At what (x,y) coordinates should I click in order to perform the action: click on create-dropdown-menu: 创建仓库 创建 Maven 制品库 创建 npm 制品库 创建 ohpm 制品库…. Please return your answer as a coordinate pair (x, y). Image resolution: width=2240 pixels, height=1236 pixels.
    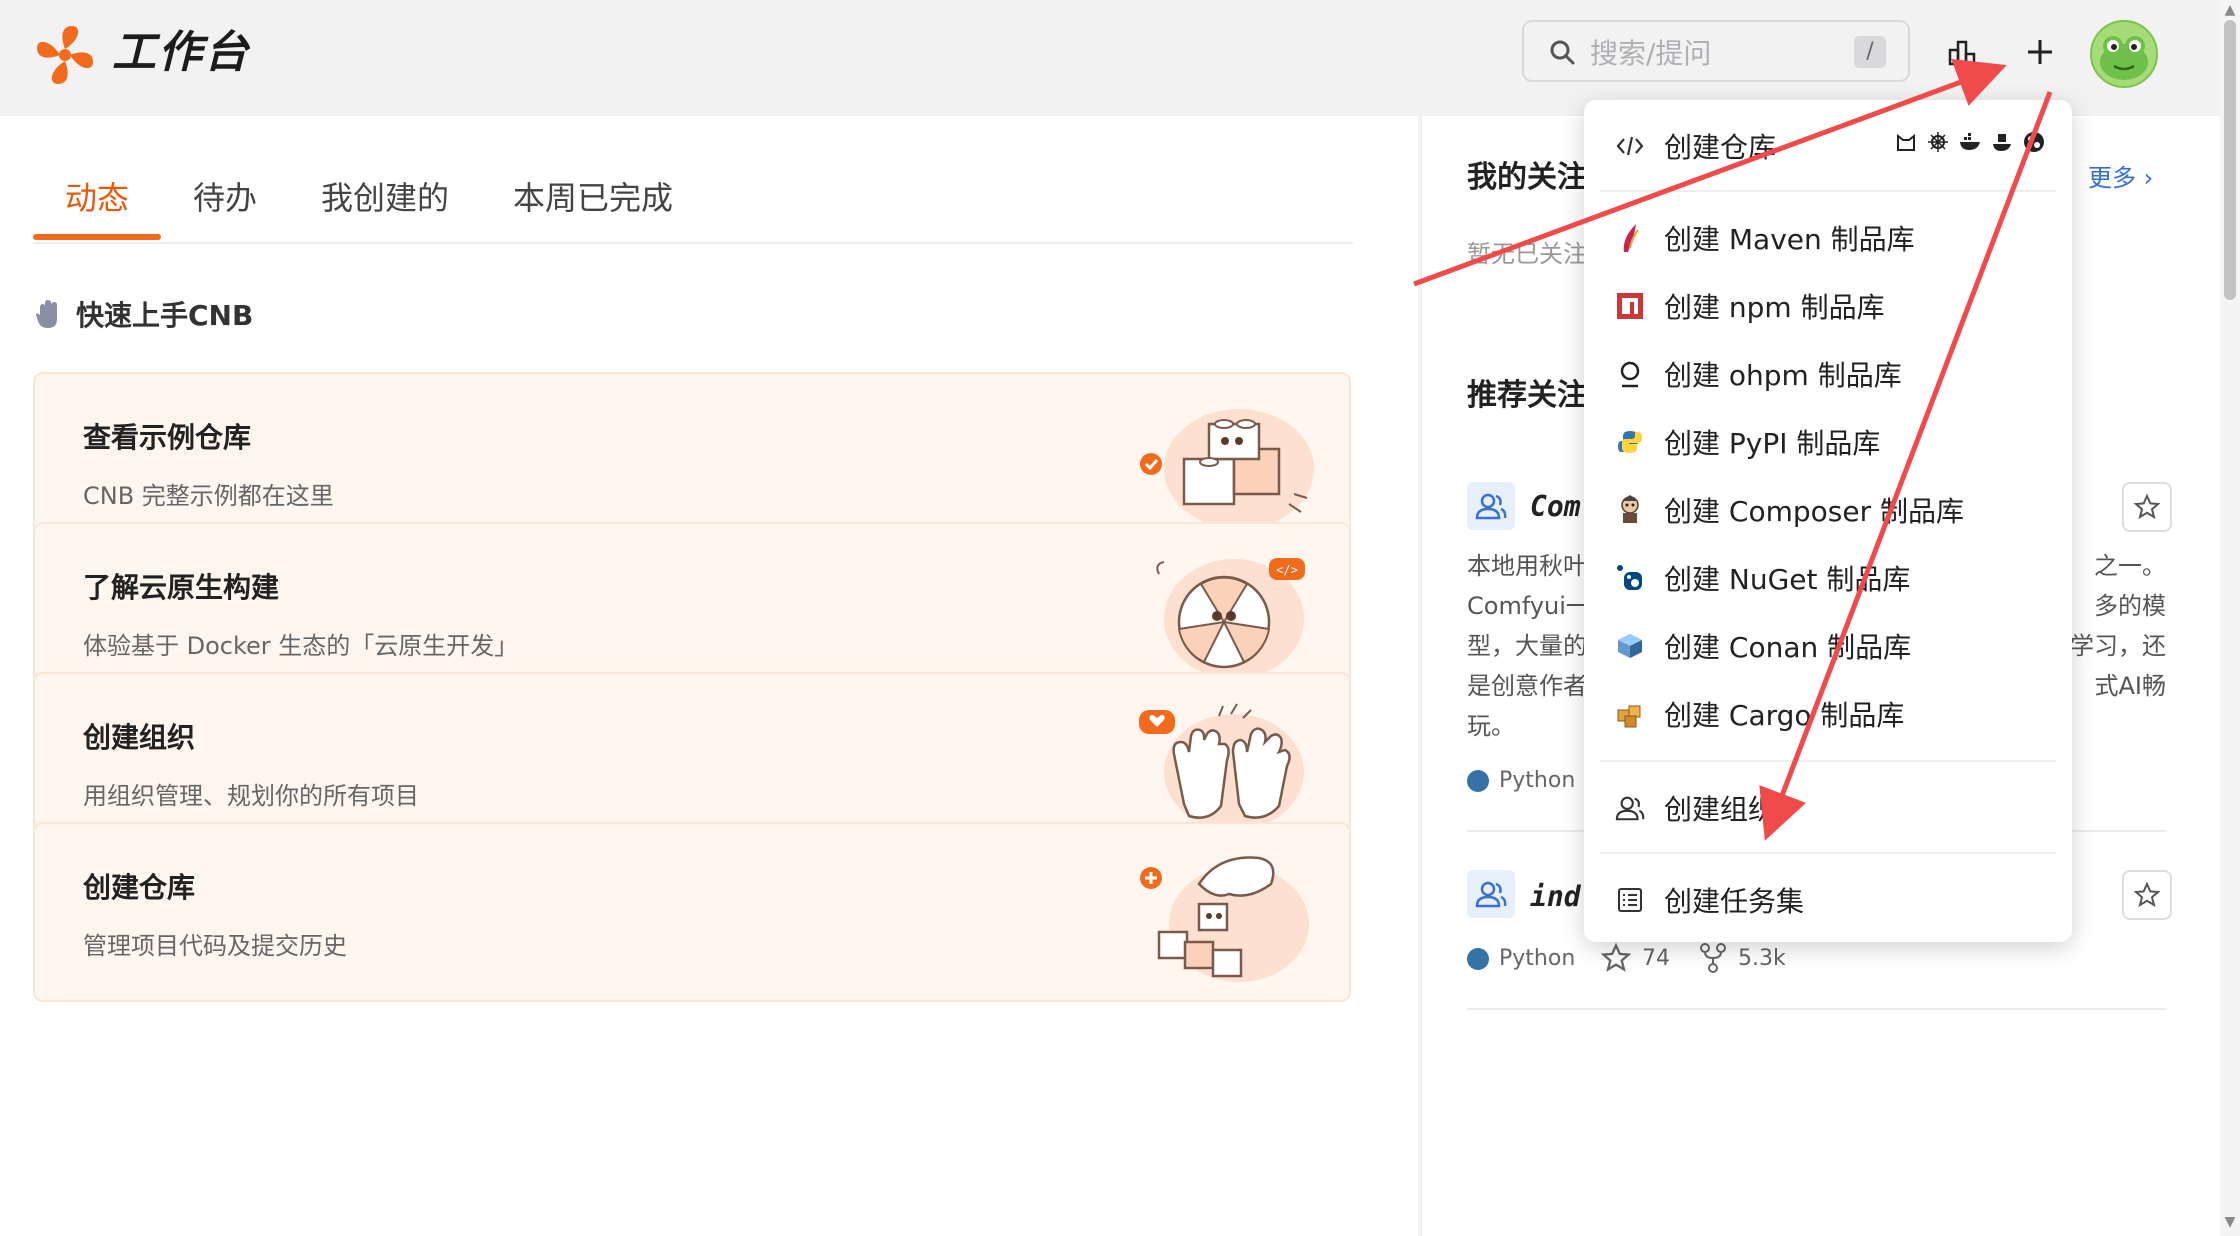
    Looking at the image, I should click on (1828, 521).